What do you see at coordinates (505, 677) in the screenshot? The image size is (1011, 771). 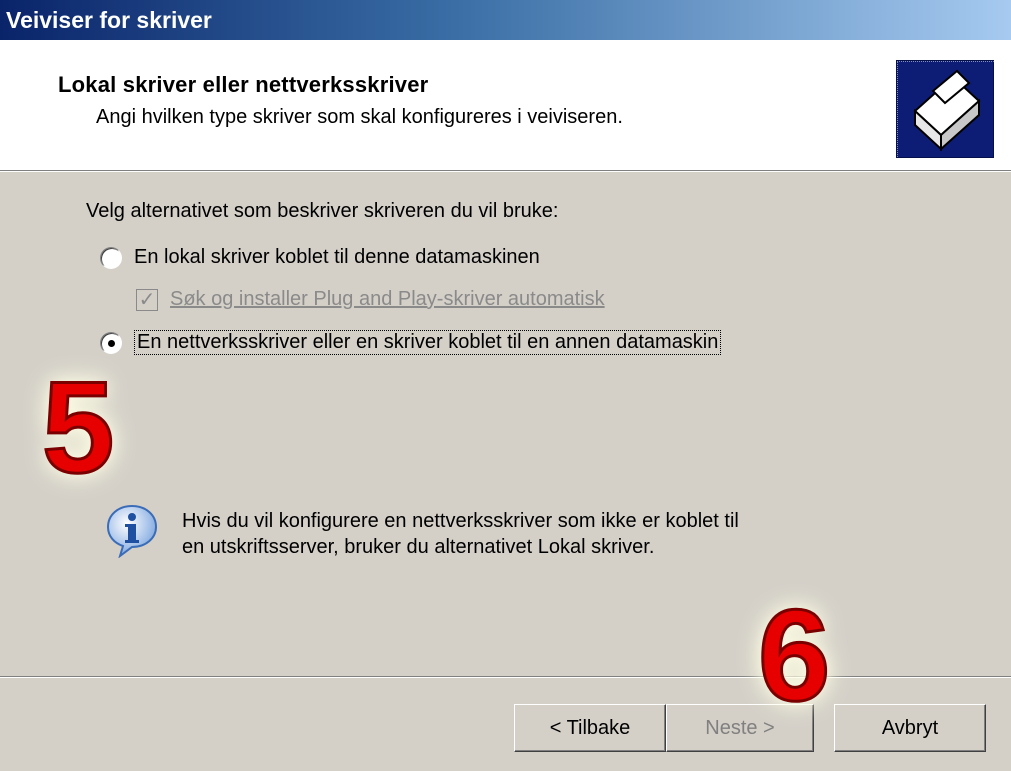 I see `footer-separator` at bounding box center [505, 677].